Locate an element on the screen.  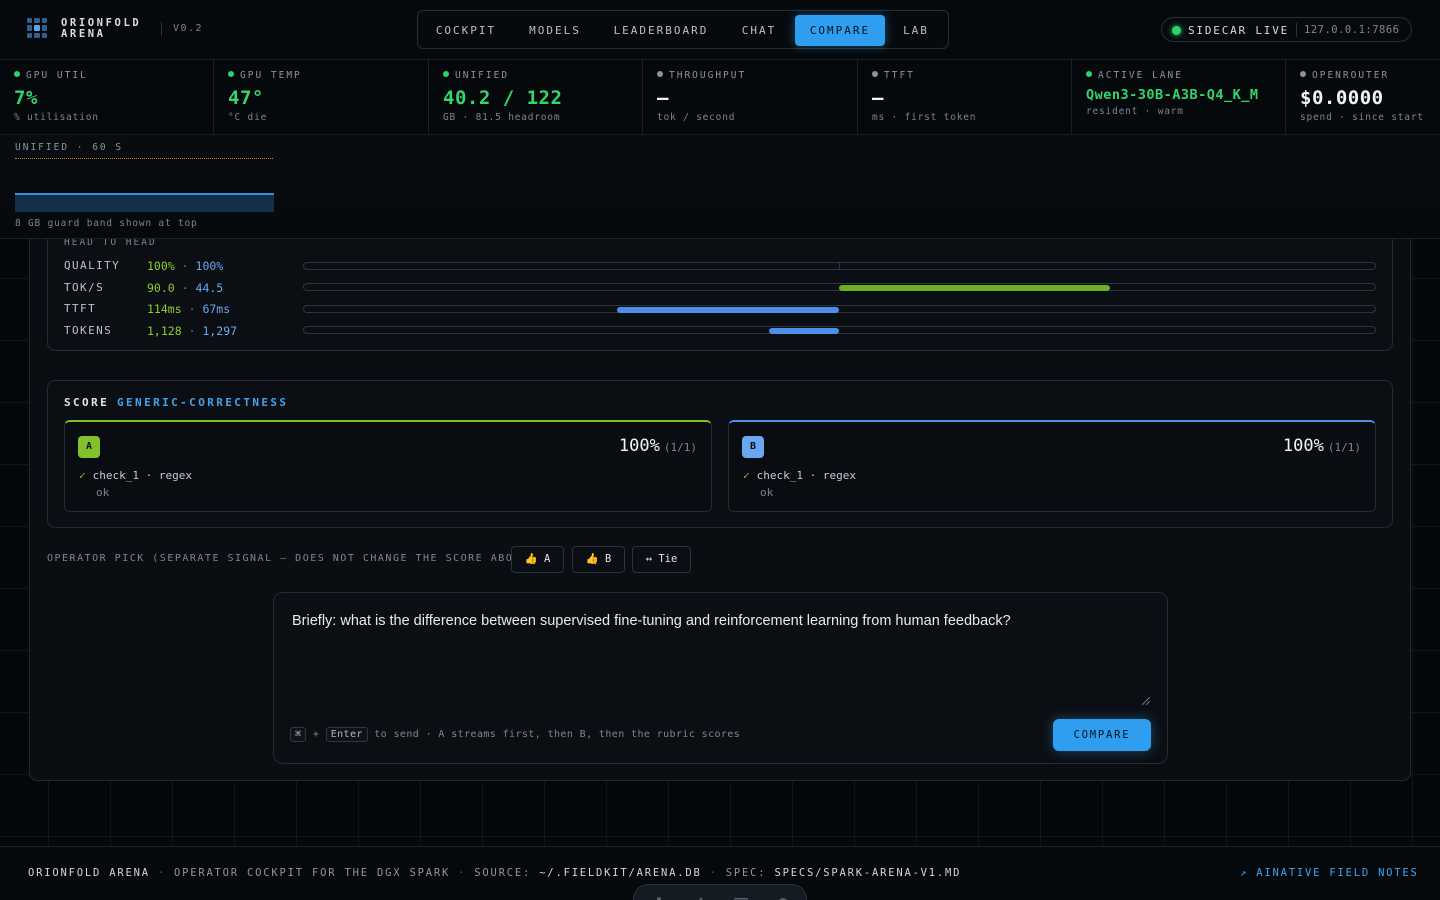
metric-label: GPU UTIL is located at coordinates (51, 75).